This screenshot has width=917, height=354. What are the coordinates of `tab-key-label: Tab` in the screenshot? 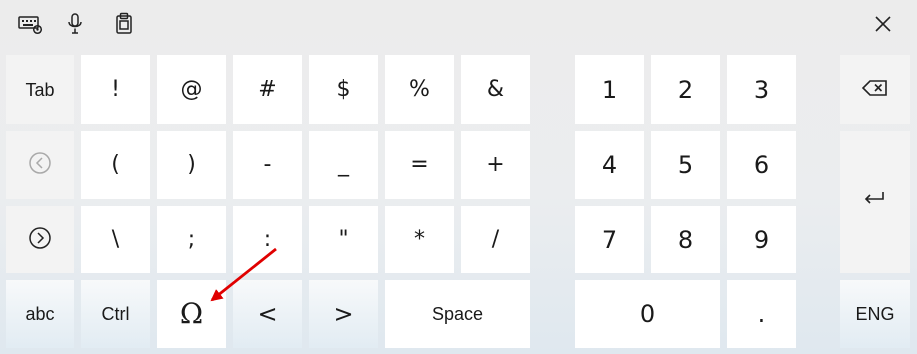 It's located at (40, 89).